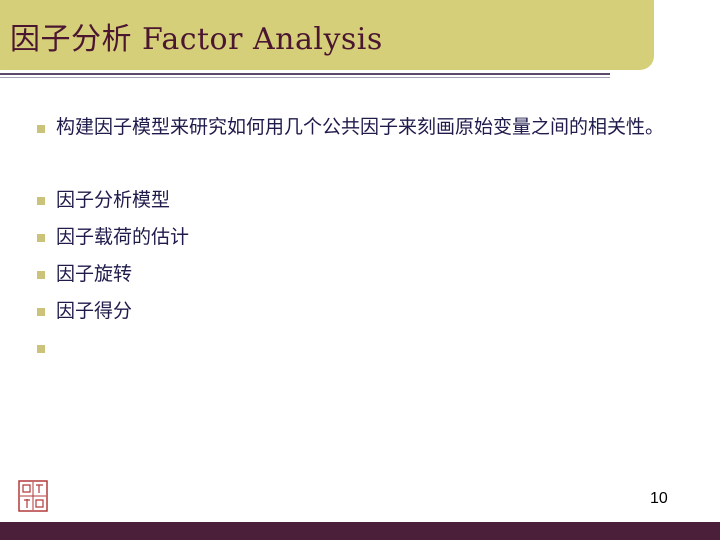  I want to click on bullet-item: 因子分析模型, so click(364, 200).